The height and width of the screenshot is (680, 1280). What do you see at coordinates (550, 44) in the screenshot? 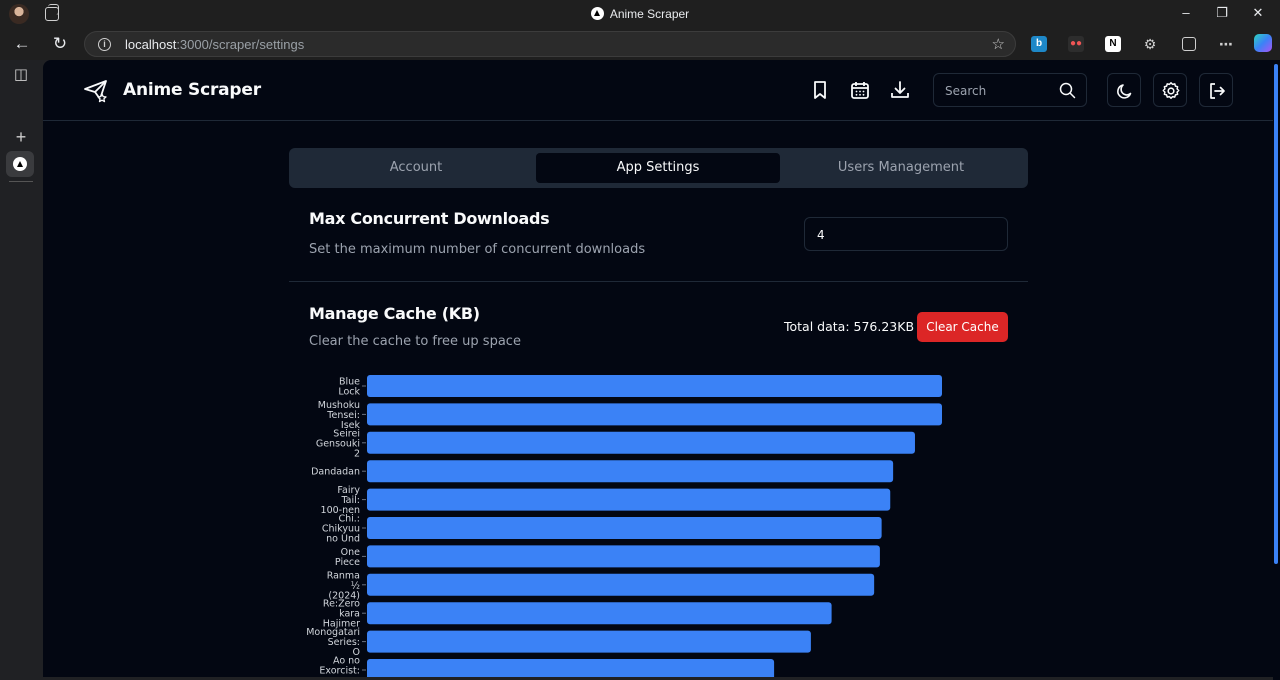
I see `url-field: i localhost:3000/scraper/settings ☆` at bounding box center [550, 44].